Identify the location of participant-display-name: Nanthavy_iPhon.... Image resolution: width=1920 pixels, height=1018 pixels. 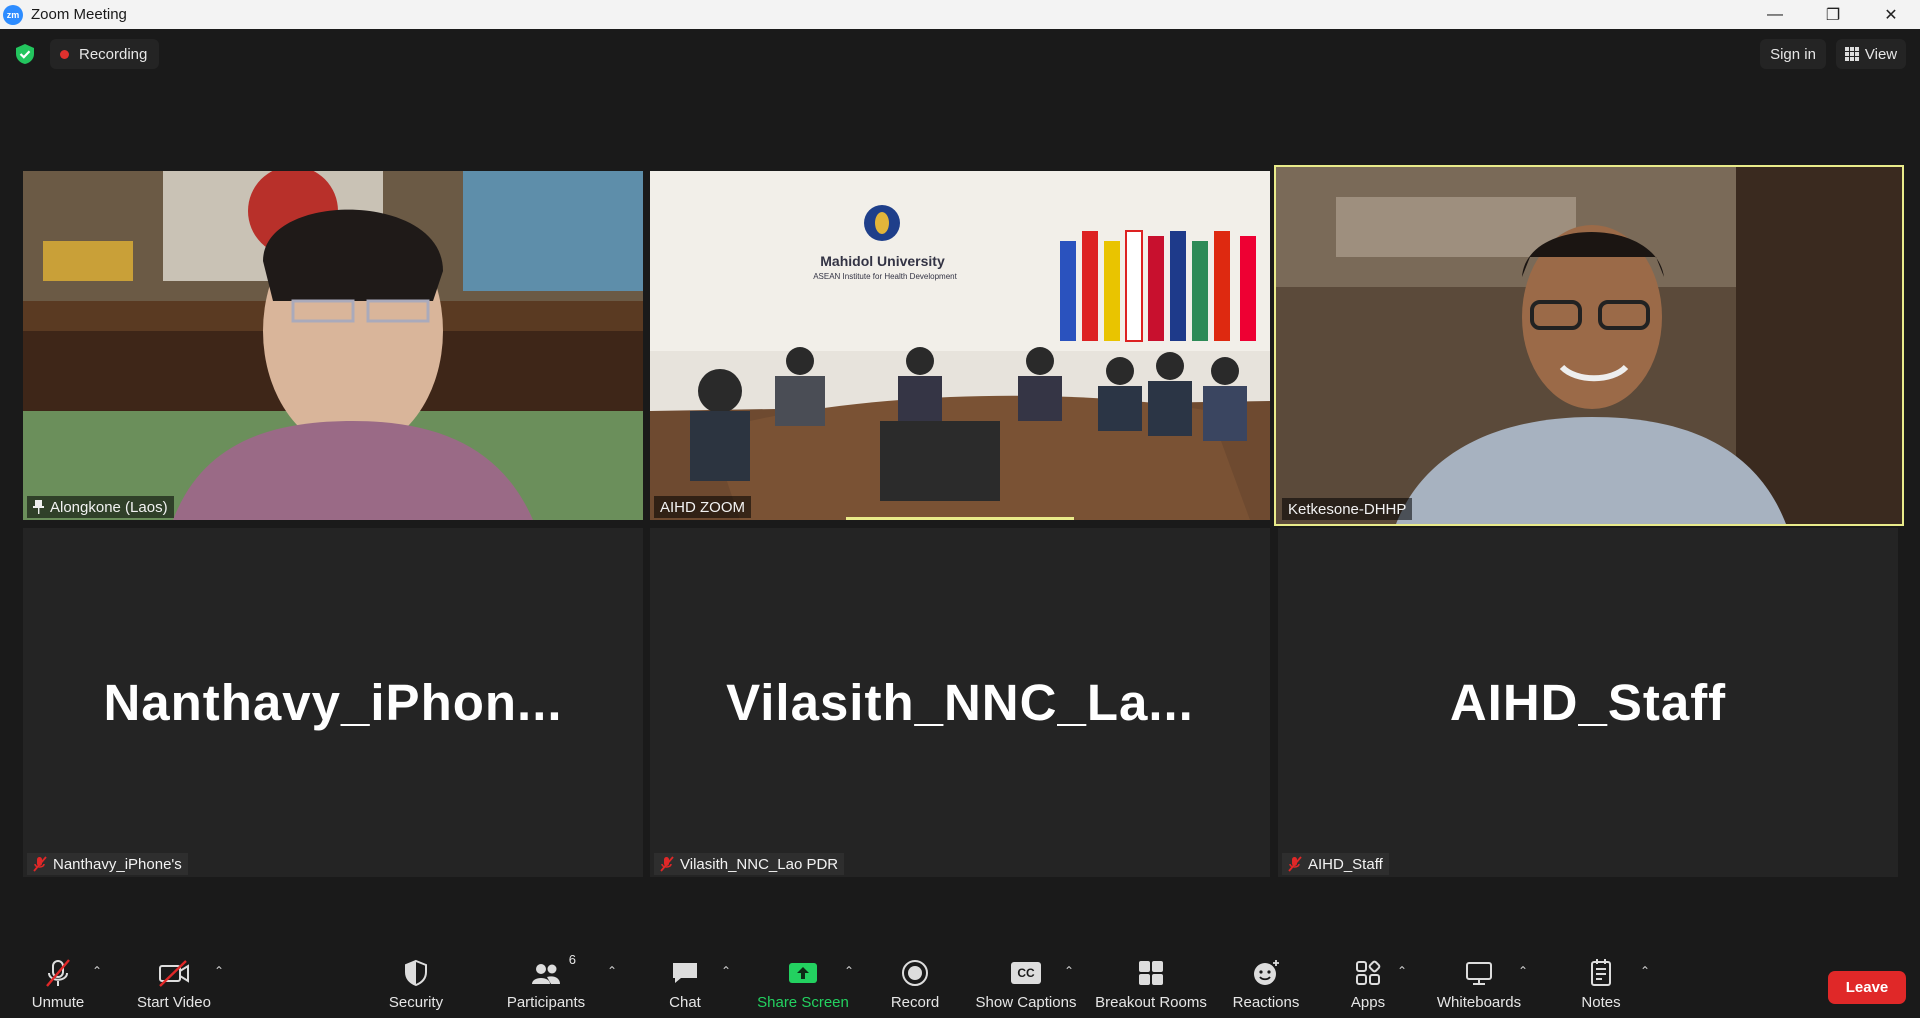
(333, 702).